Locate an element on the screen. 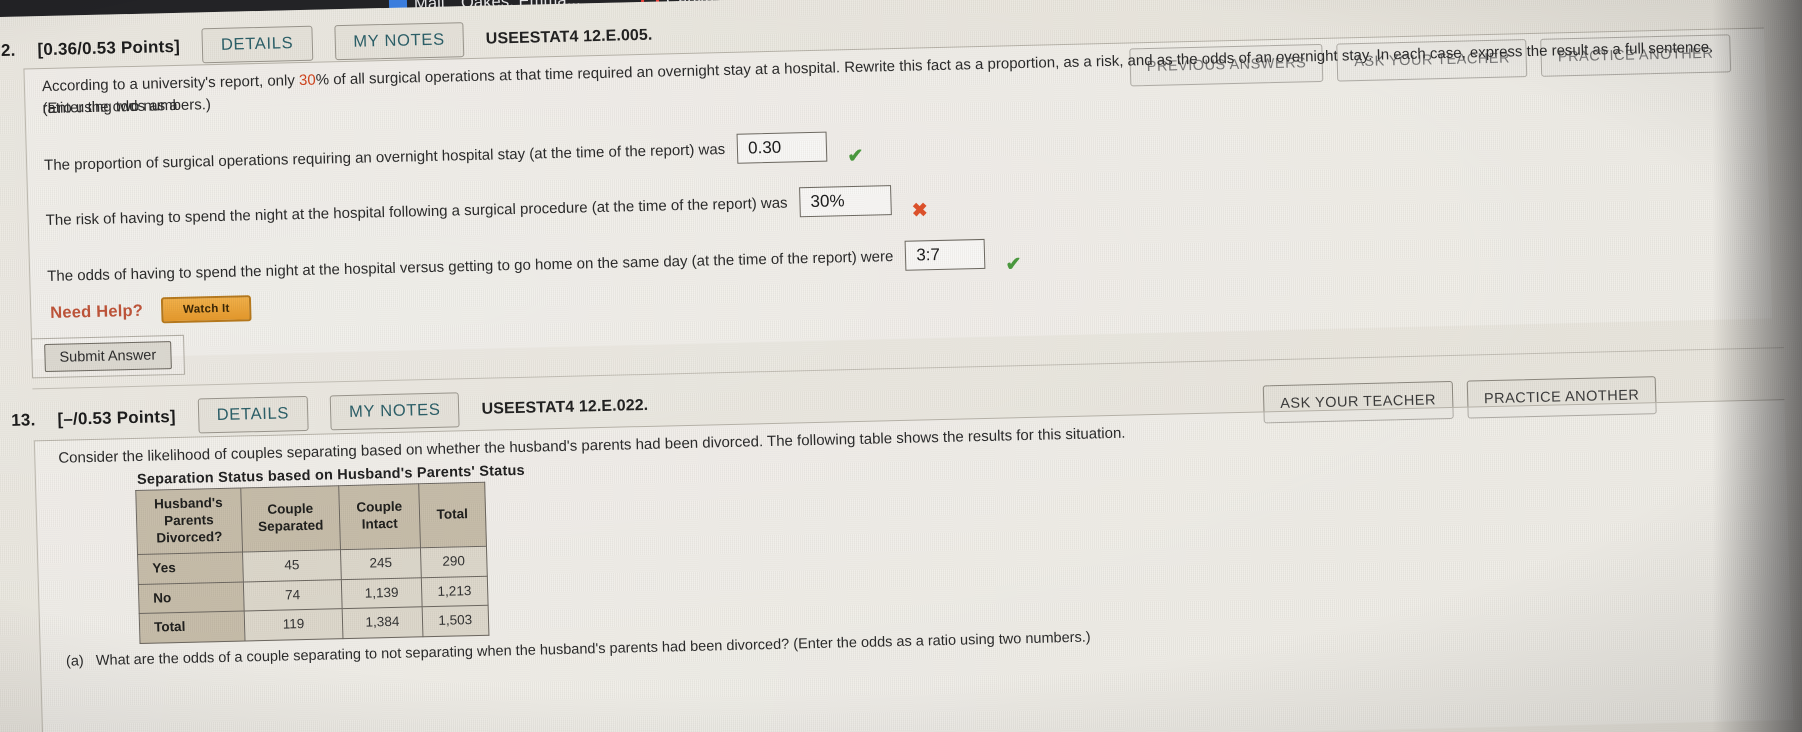 This screenshot has height=732, width=1802. part-a-marker: (a) is located at coordinates (74, 661).